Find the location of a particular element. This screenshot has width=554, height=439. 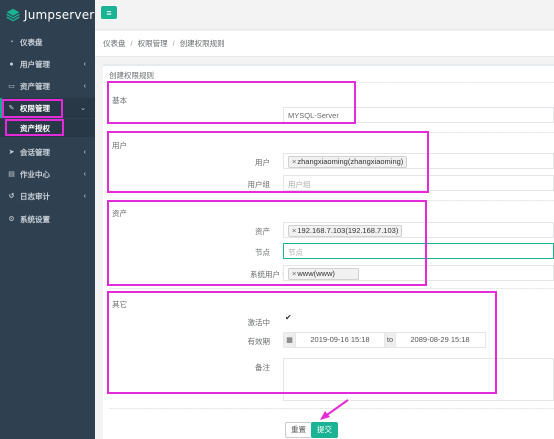

app-name: Jumpserver is located at coordinates (59, 15).